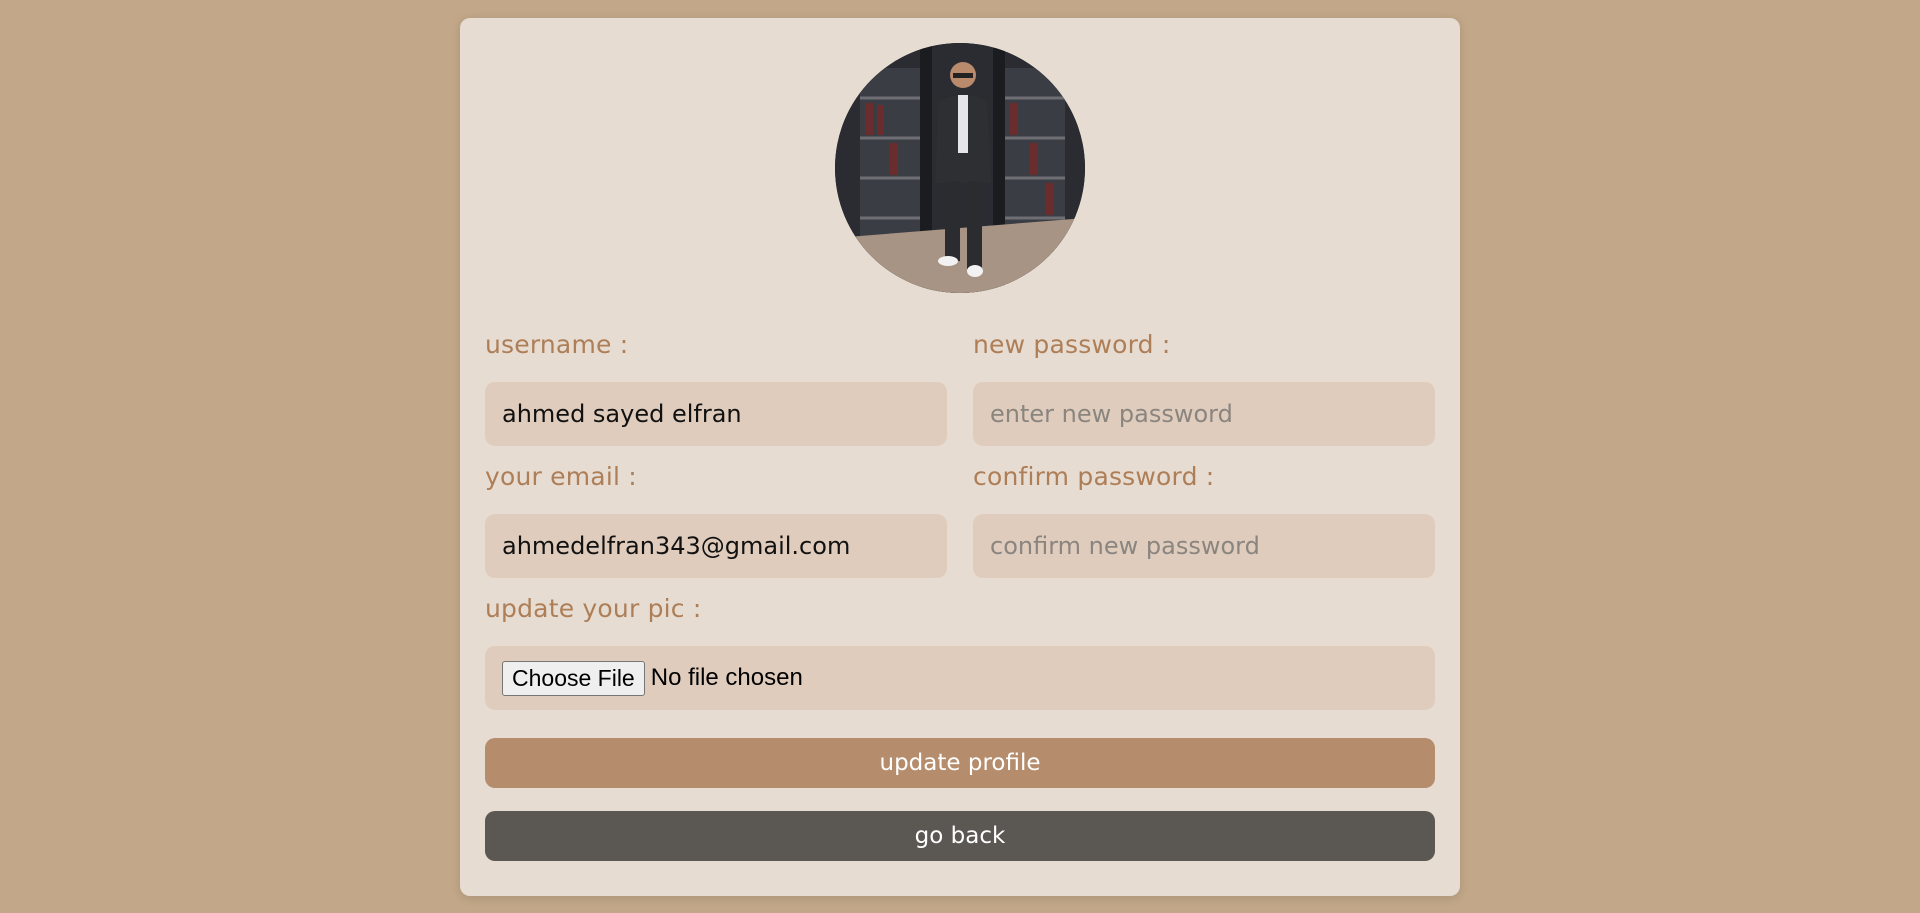  Describe the element at coordinates (1125, 546) in the screenshot. I see `confirm-password-placeholder: confirm new password` at that location.